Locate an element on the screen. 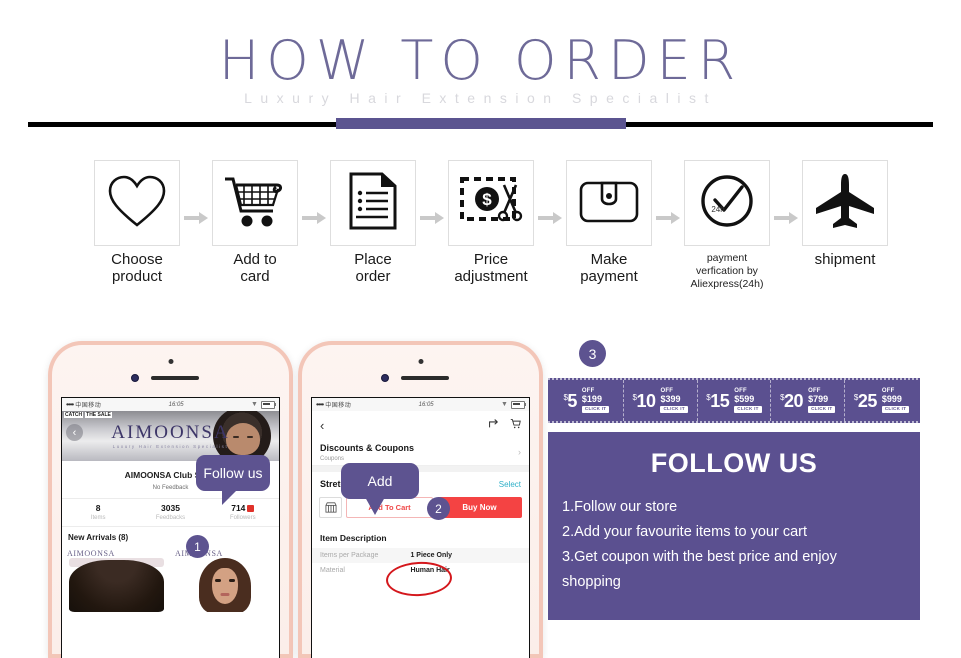  phone-b-statusbar: •••• 中国移动 16:05 ▼ is located at coordinates (420, 404).